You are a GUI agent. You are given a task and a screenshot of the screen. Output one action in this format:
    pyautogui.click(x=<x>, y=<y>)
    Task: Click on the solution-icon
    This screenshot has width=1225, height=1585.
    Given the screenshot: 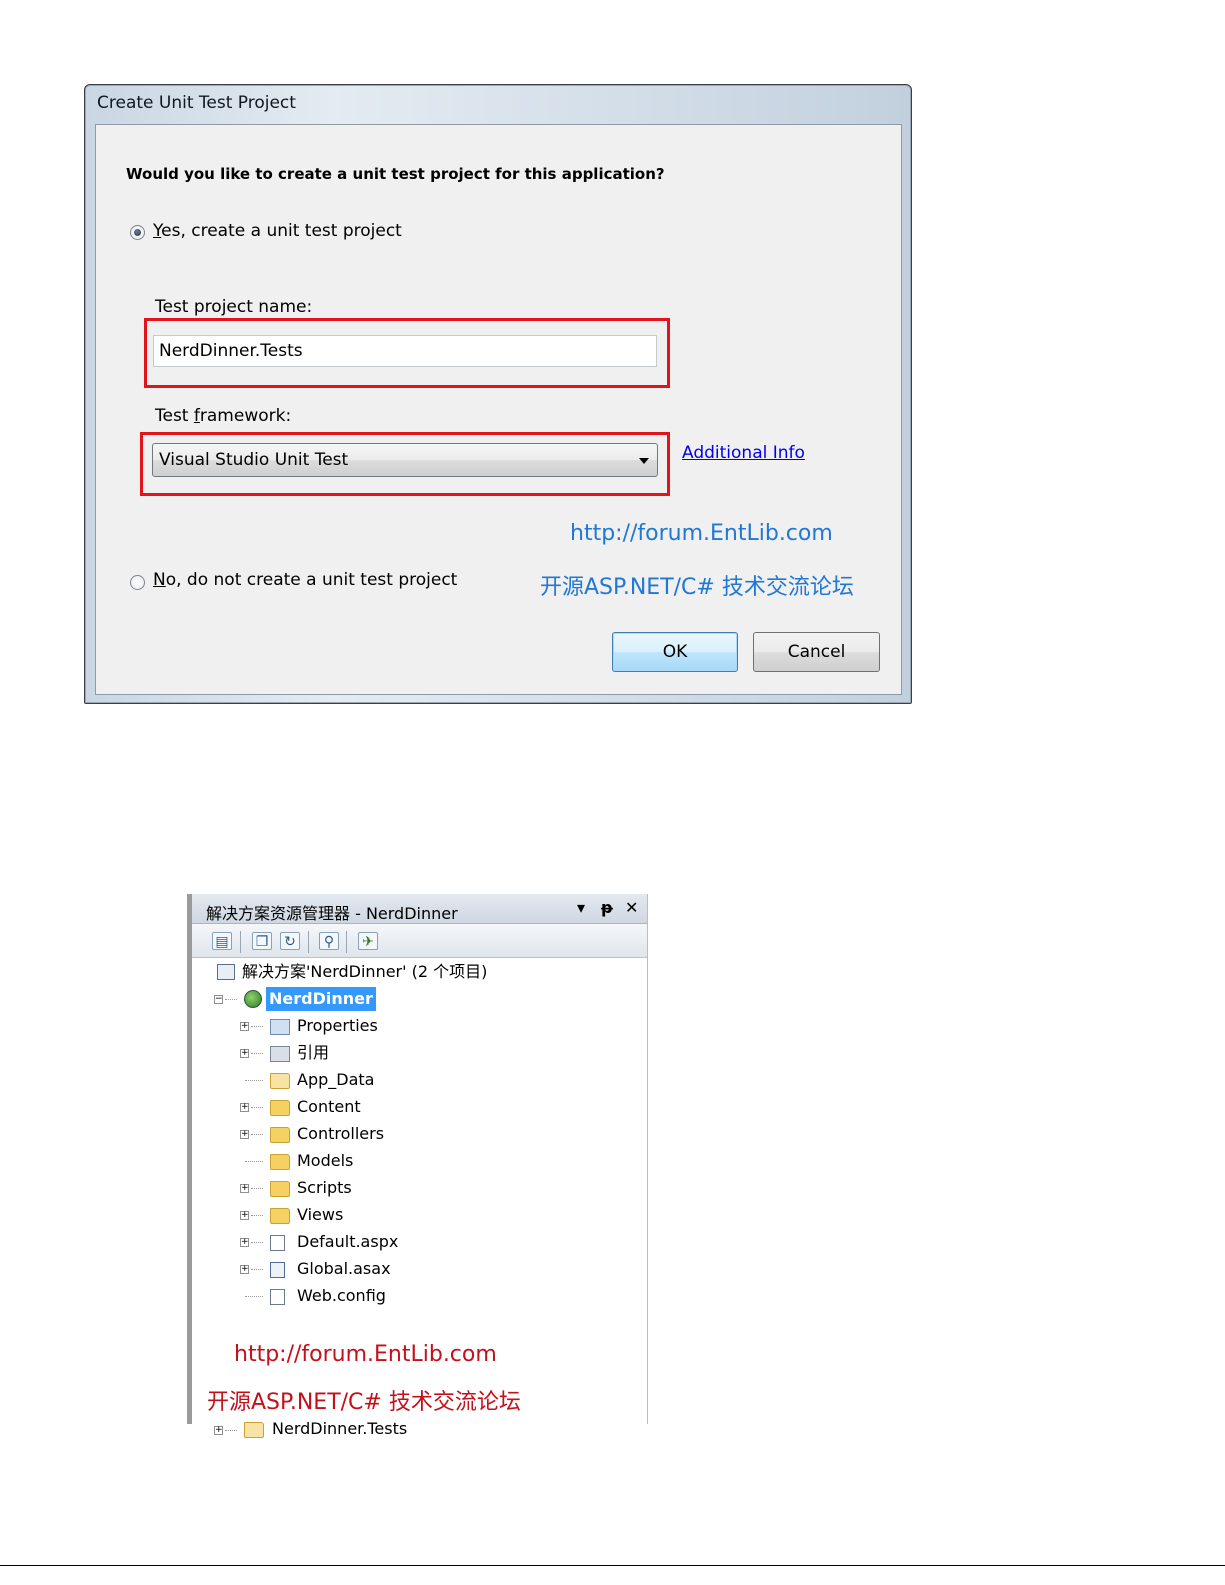 What is the action you would take?
    pyautogui.click(x=226, y=972)
    